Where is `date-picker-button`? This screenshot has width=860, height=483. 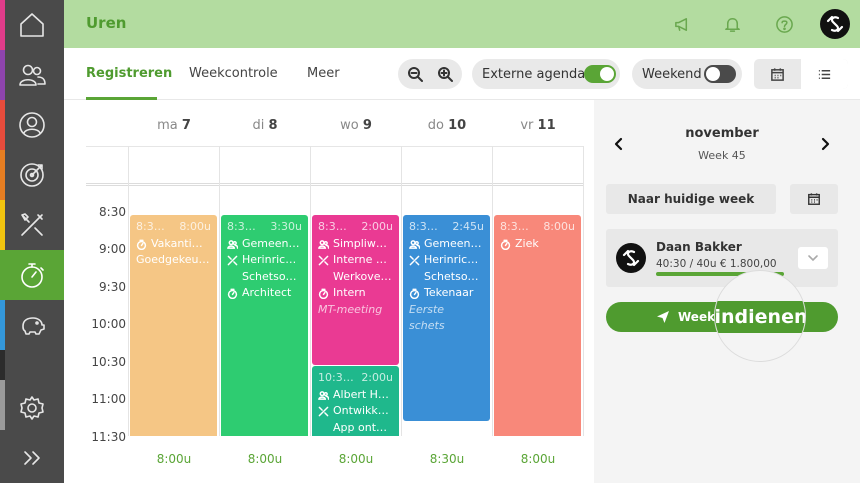 date-picker-button is located at coordinates (814, 199).